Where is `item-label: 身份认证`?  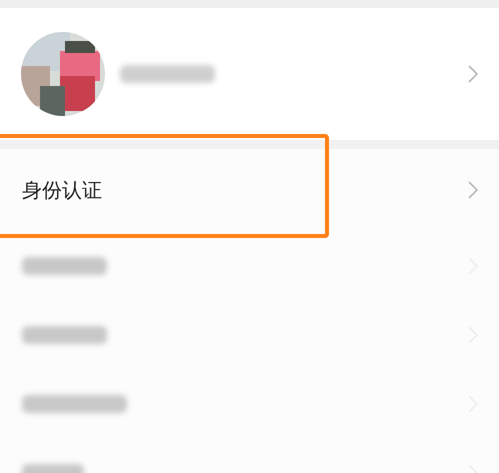 item-label: 身份认证 is located at coordinates (62, 190).